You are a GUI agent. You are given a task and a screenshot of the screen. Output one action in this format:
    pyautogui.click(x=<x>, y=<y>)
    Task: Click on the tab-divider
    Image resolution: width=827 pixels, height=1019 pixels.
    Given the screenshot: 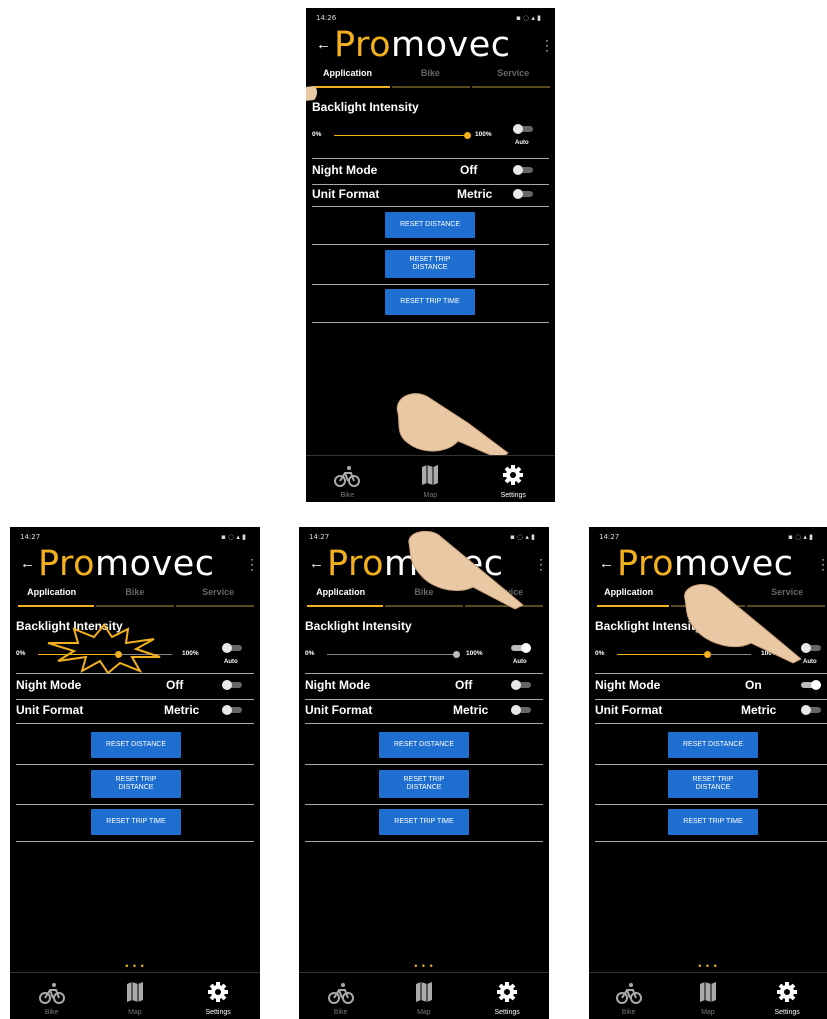 What is the action you would take?
    pyautogui.click(x=431, y=87)
    